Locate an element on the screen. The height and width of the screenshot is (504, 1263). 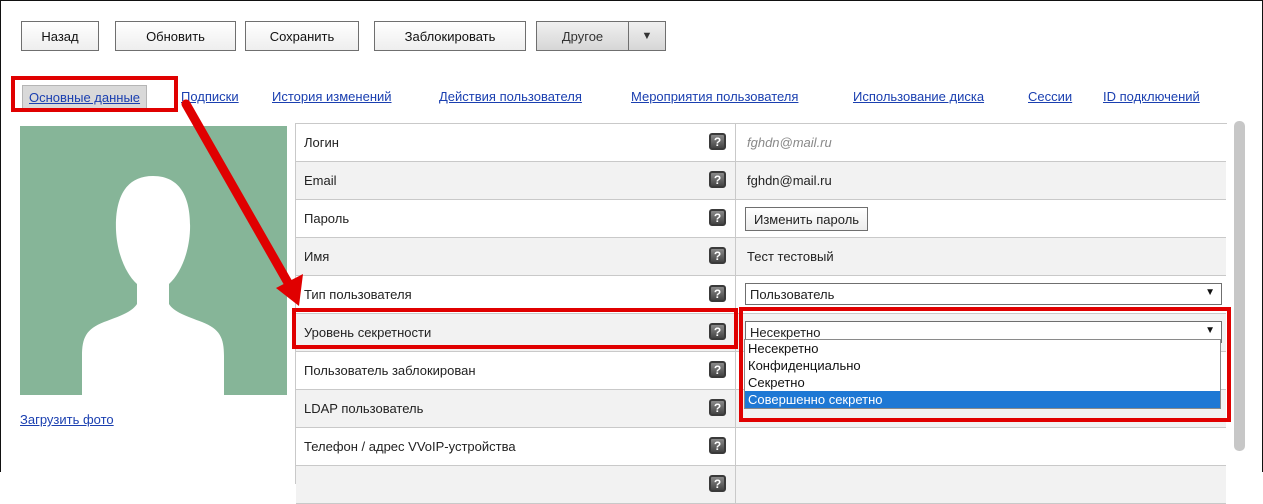
secrecy-selected: Несекретно is located at coordinates (785, 332).